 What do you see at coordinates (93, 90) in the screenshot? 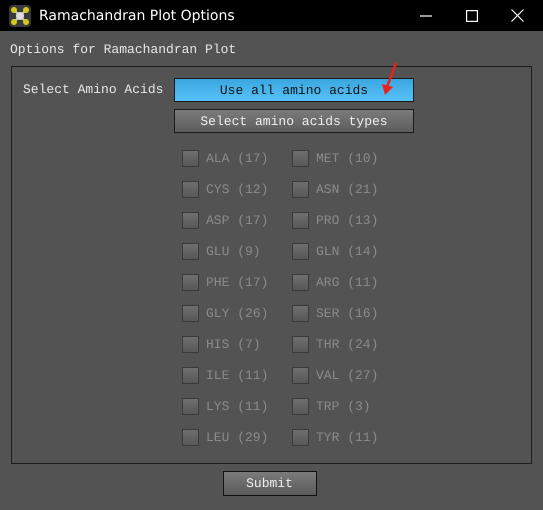
I see `field-label: Select Amino Acids` at bounding box center [93, 90].